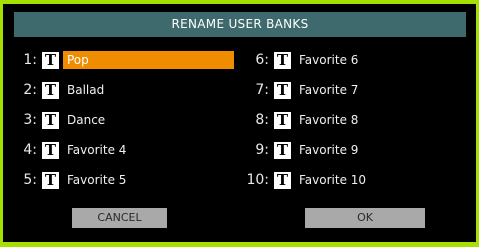 Image resolution: width=479 pixels, height=247 pixels. I want to click on bank-row-9: 9: T Favorite 9, so click(349, 150).